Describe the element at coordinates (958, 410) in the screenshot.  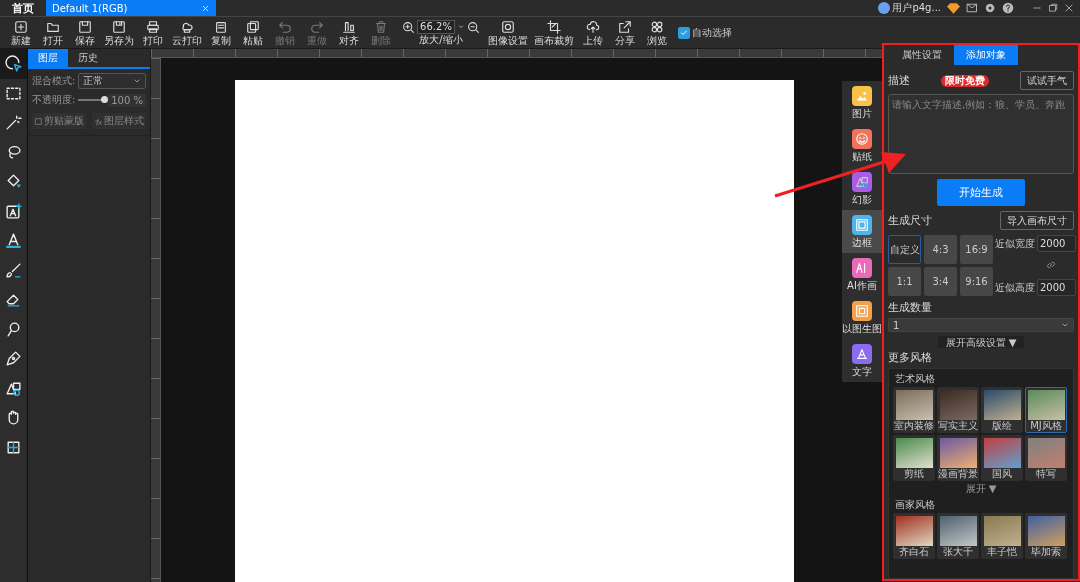
I see `style-option: 写实主义` at that location.